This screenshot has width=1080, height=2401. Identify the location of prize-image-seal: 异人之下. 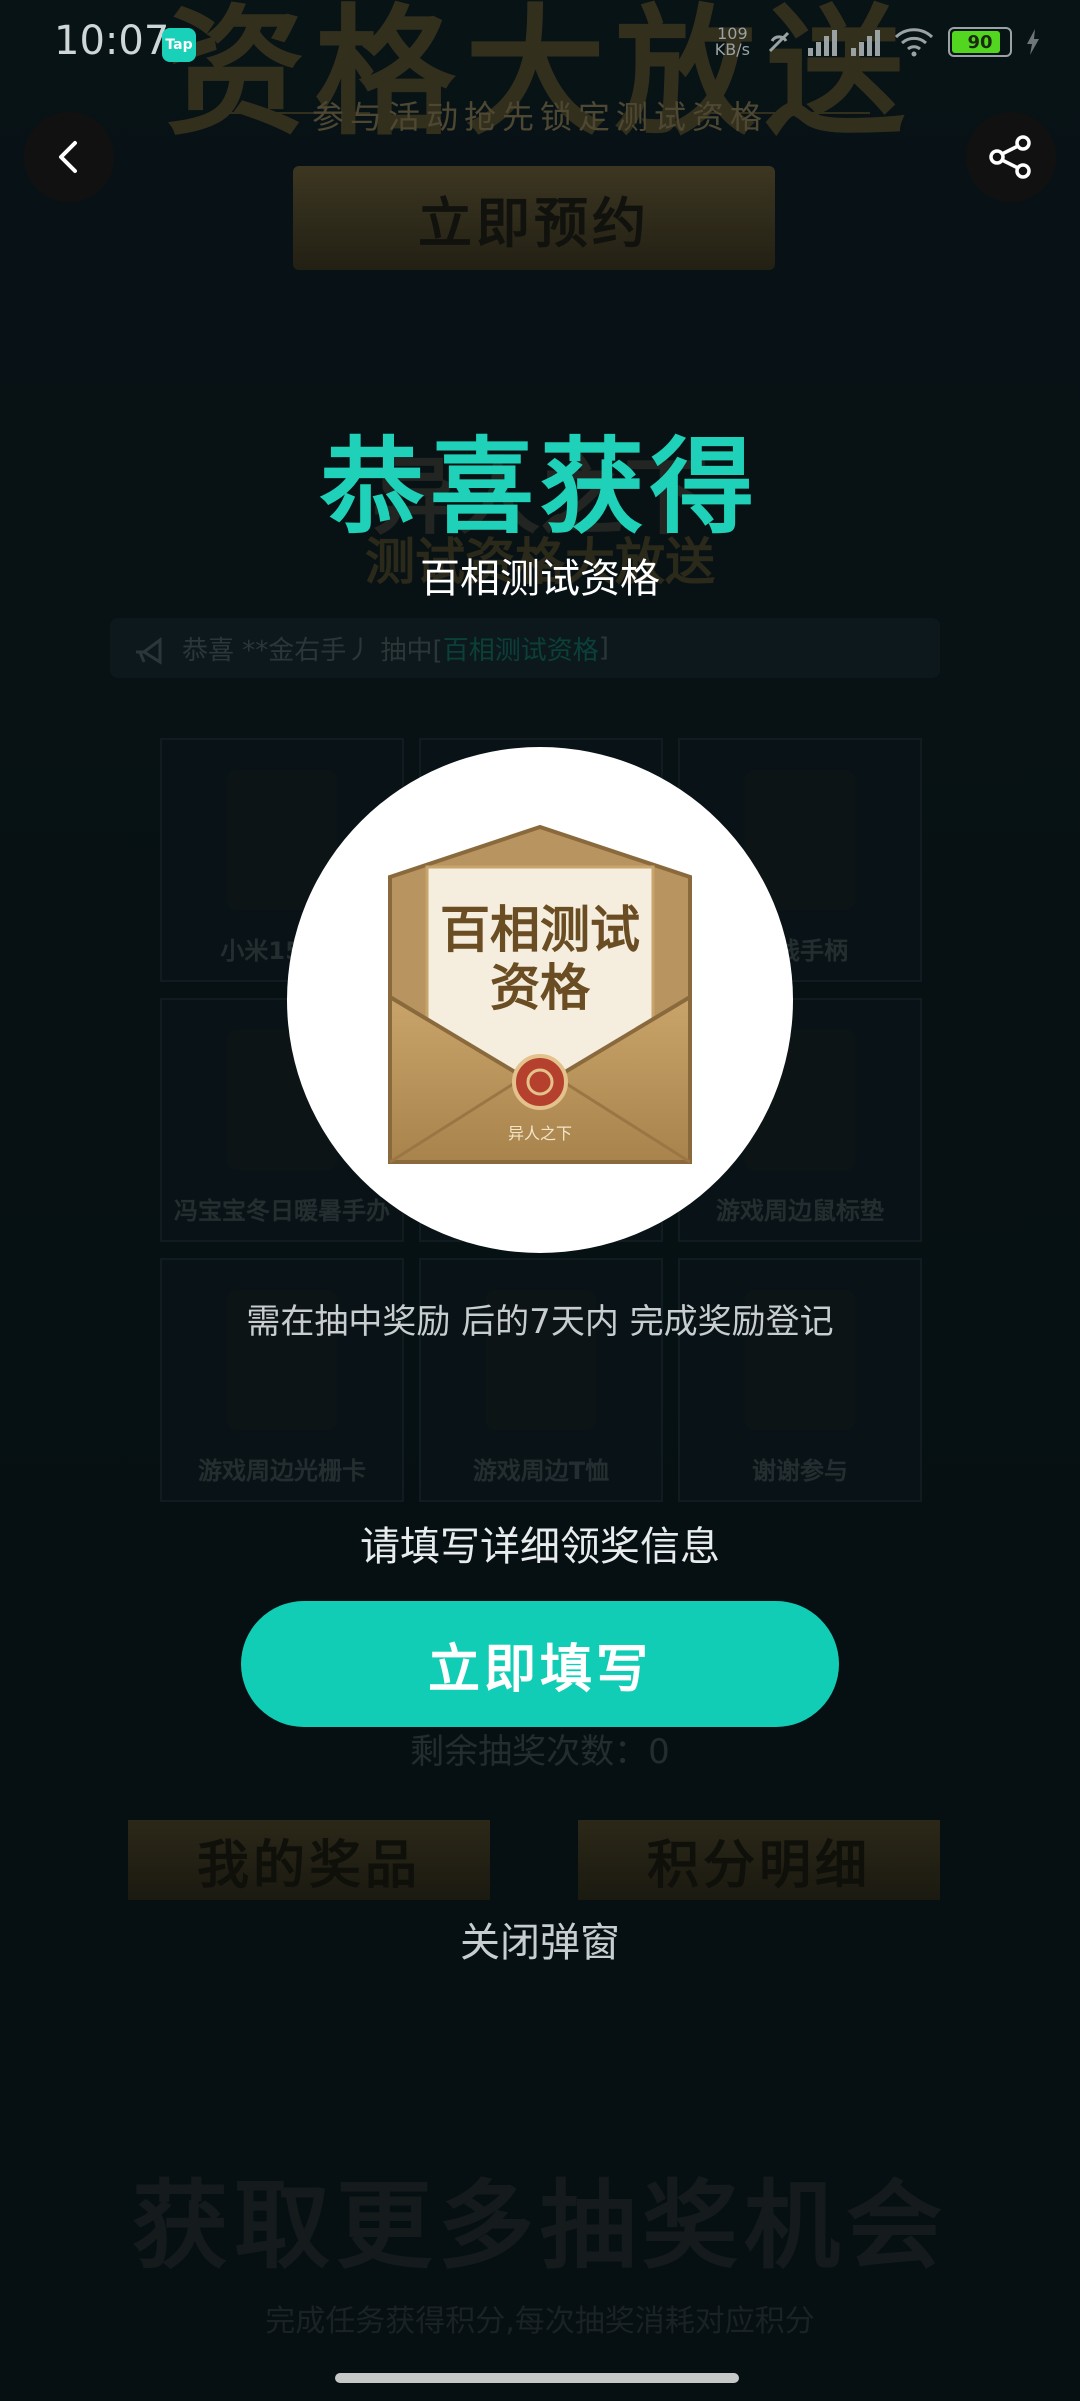
(540, 1133).